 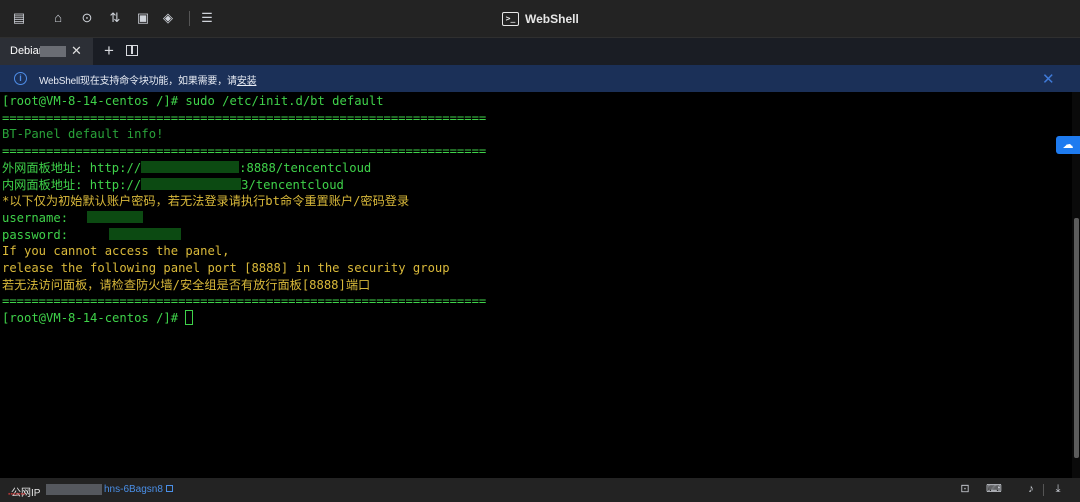 I want to click on terminal-line: BT-Panel default info!, so click(x=82, y=134).